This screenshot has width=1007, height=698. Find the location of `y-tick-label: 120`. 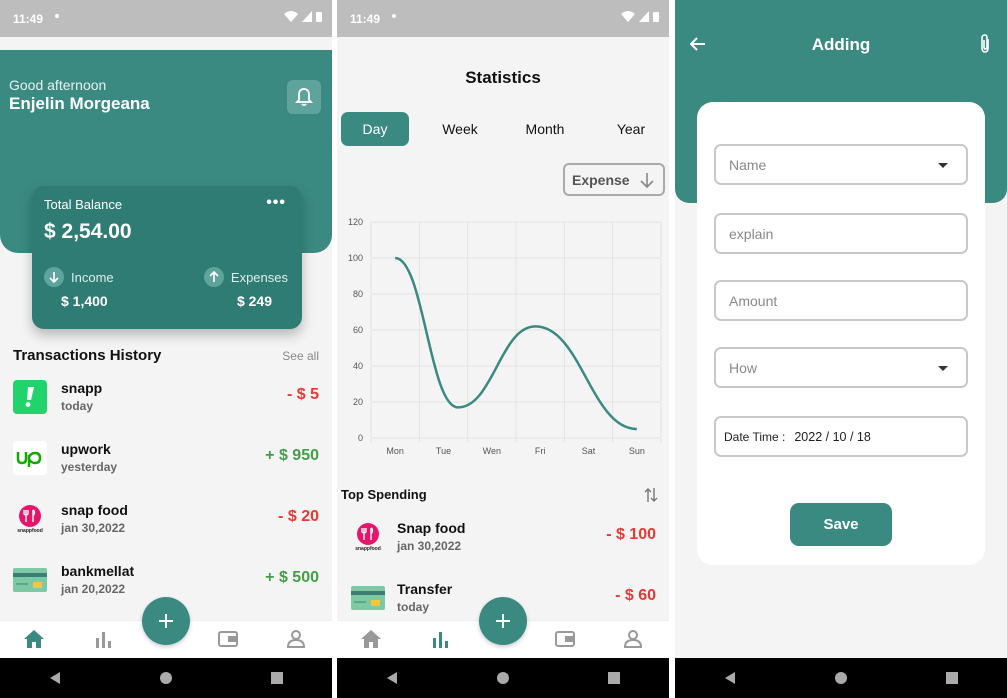

y-tick-label: 120 is located at coordinates (355, 222).